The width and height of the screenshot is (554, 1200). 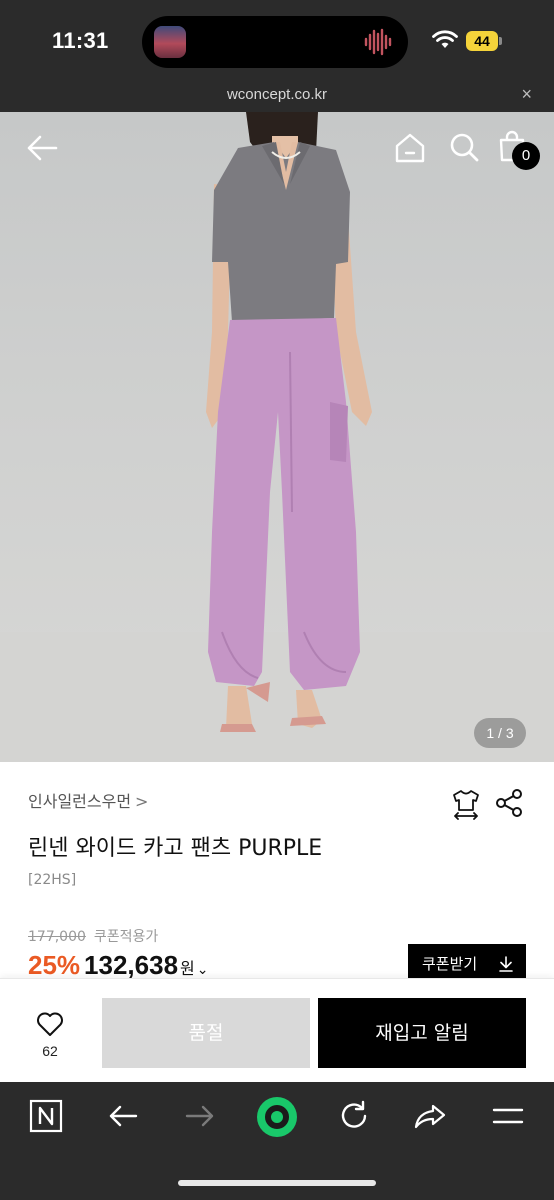 What do you see at coordinates (430, 1116) in the screenshot?
I see `share-arrow-icon` at bounding box center [430, 1116].